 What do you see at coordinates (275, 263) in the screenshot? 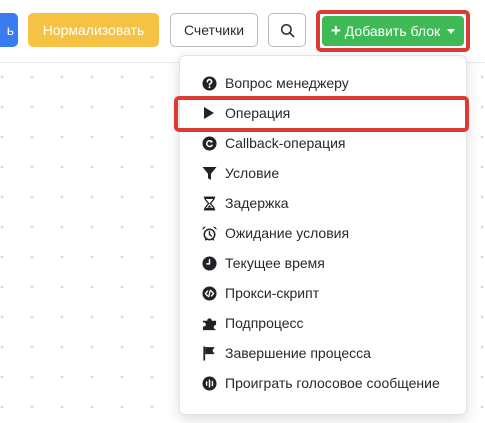
I see `menu-item-label: Текущее время` at bounding box center [275, 263].